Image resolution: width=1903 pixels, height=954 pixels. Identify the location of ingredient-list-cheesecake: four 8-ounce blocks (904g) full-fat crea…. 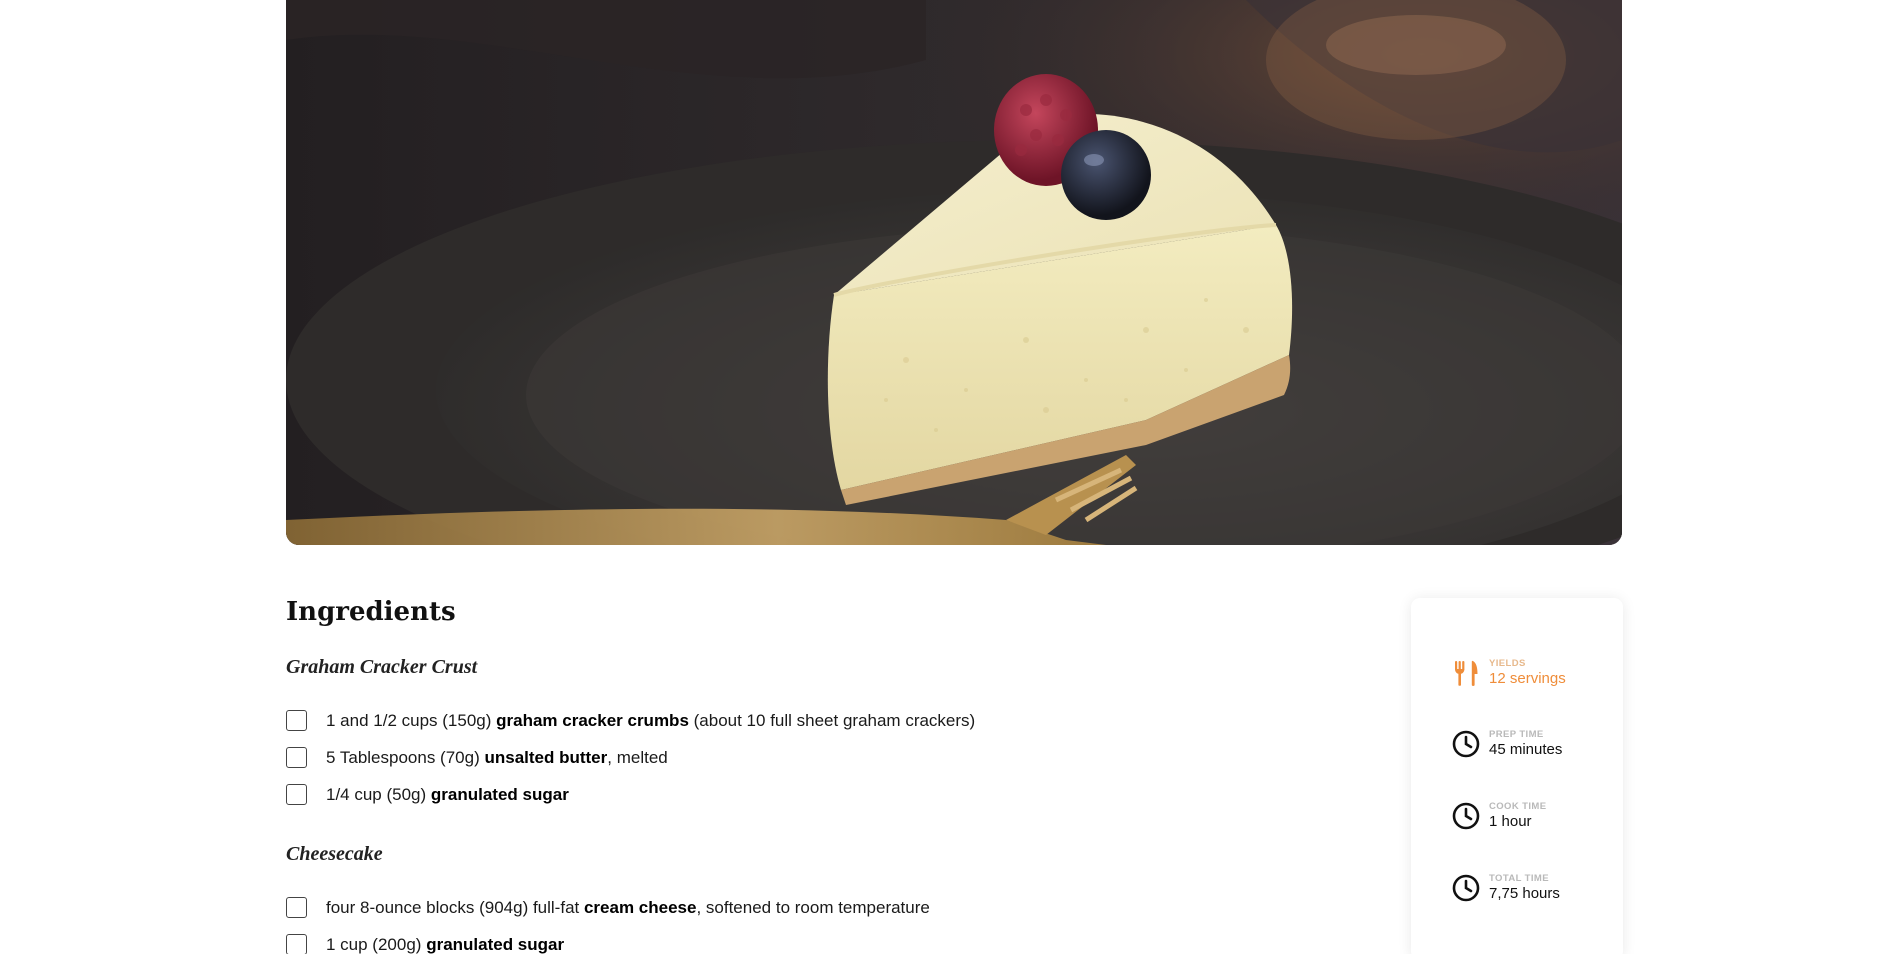
(816, 921).